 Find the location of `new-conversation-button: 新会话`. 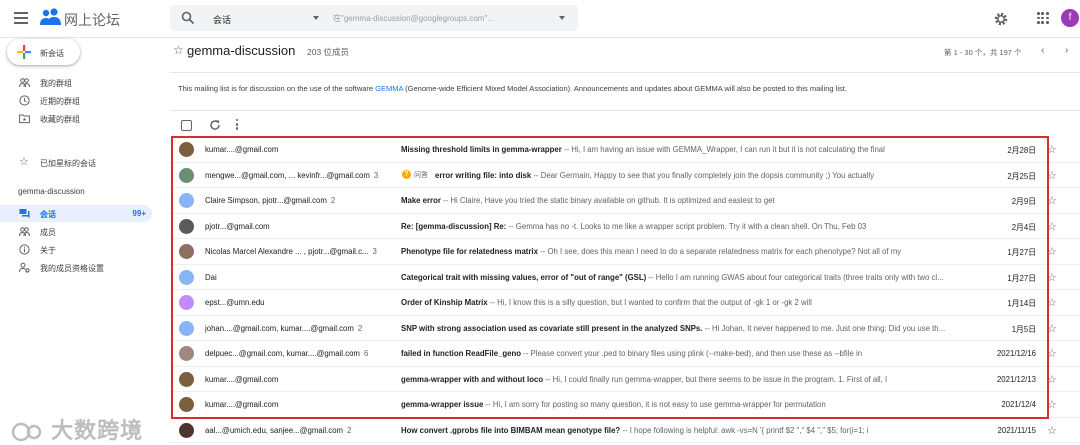

new-conversation-button: 新会话 is located at coordinates (43, 52).